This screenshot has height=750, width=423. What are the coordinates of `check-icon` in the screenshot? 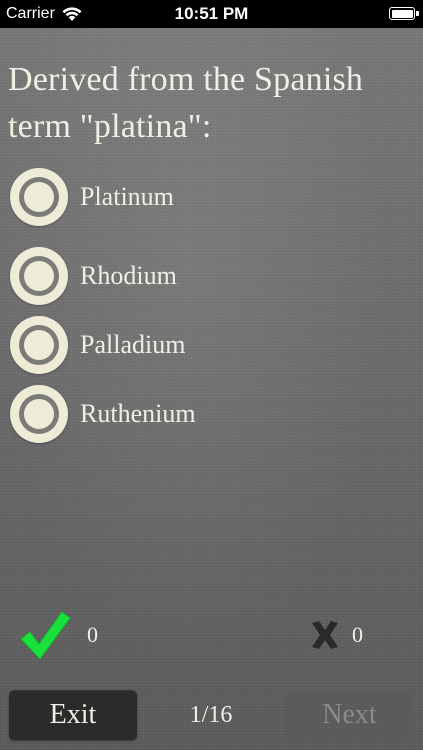 It's located at (45, 635).